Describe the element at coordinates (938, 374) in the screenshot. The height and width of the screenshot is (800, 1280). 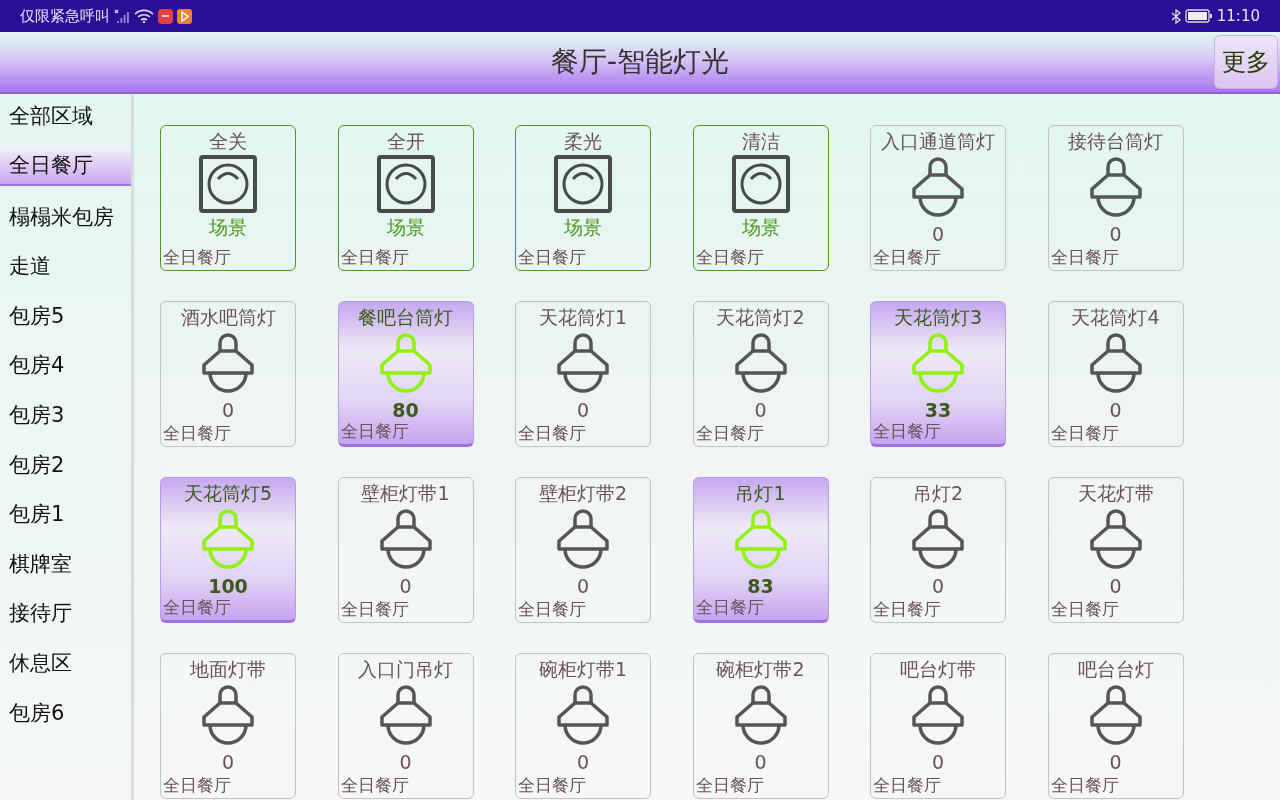
I see `device-card: 天花筒灯3 33 全日餐厅` at that location.